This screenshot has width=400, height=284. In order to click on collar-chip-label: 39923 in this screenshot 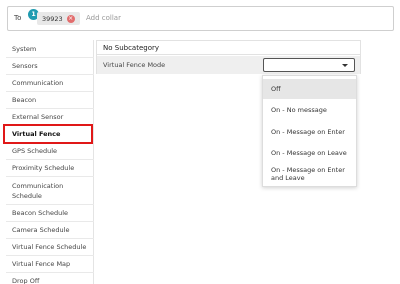, I will do `click(52, 18)`.